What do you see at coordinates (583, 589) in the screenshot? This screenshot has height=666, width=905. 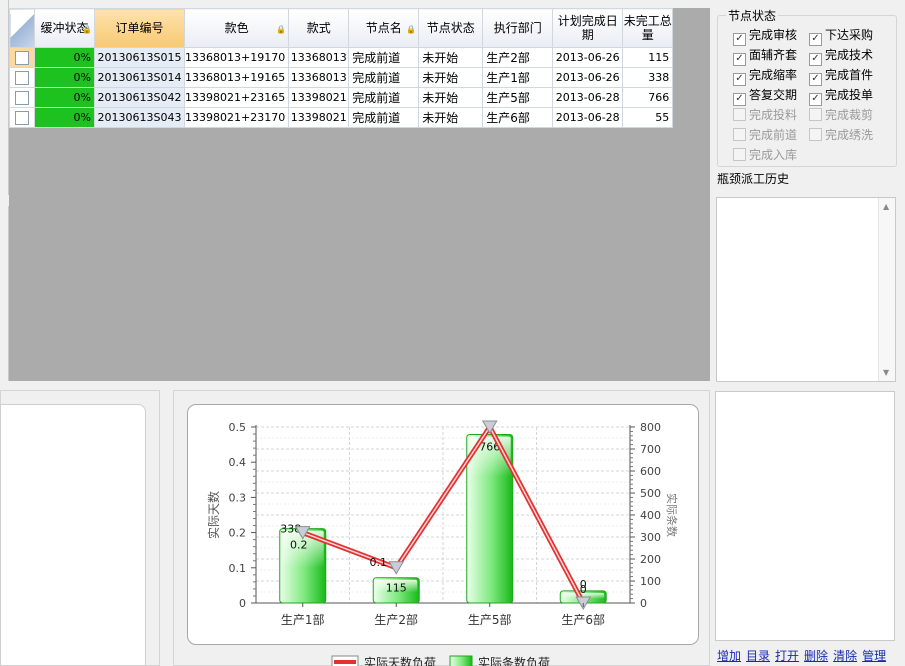 I see `line-data-label: 0` at bounding box center [583, 589].